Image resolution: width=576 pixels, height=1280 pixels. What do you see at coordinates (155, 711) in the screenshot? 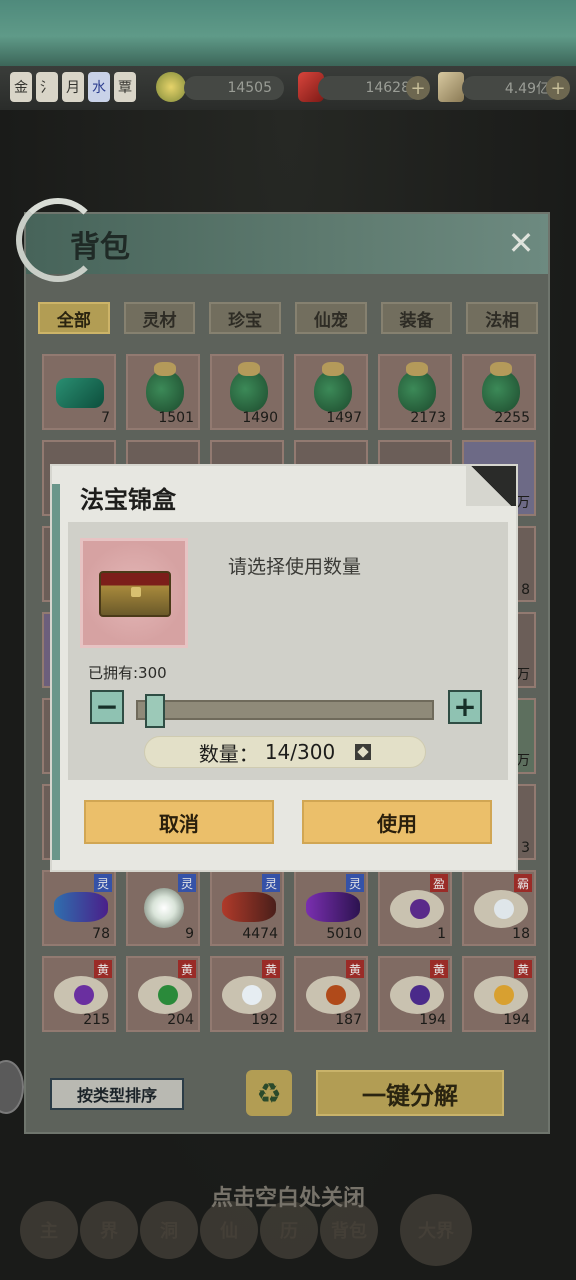
I see `slider-handle` at bounding box center [155, 711].